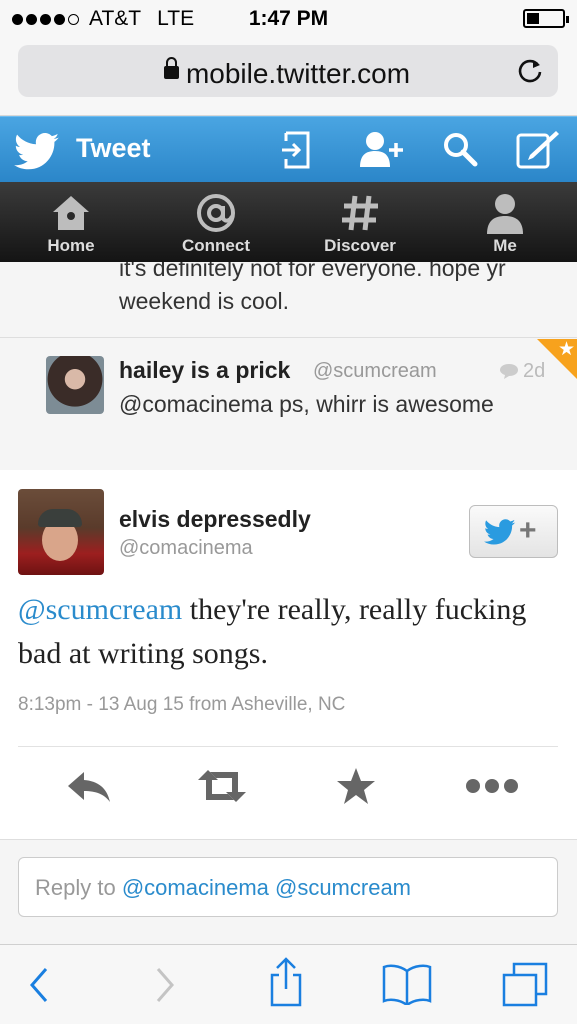 The image size is (577, 1024). Describe the element at coordinates (215, 519) in the screenshot. I see `author-name: elvis depressedly` at that location.